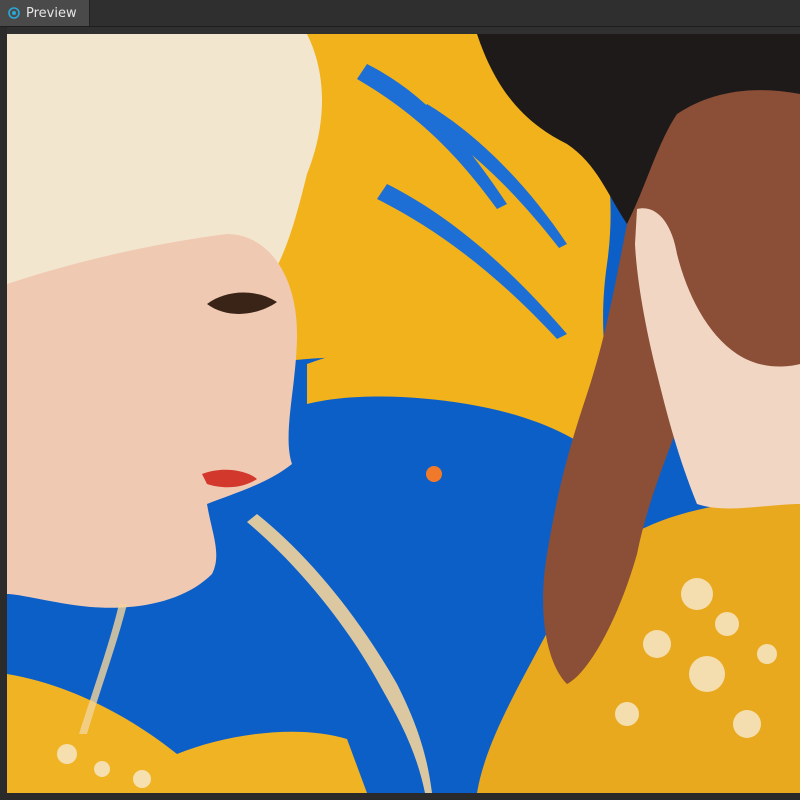 This screenshot has width=800, height=800. What do you see at coordinates (400, 13) in the screenshot?
I see `panel-header: Preview` at bounding box center [400, 13].